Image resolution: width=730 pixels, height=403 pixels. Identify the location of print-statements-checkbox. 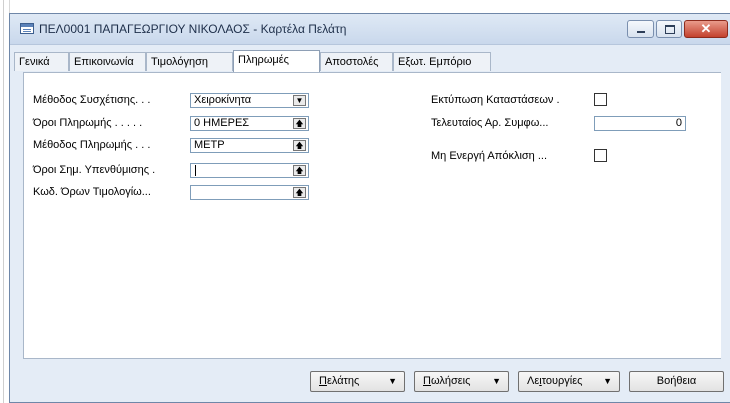
(600, 99).